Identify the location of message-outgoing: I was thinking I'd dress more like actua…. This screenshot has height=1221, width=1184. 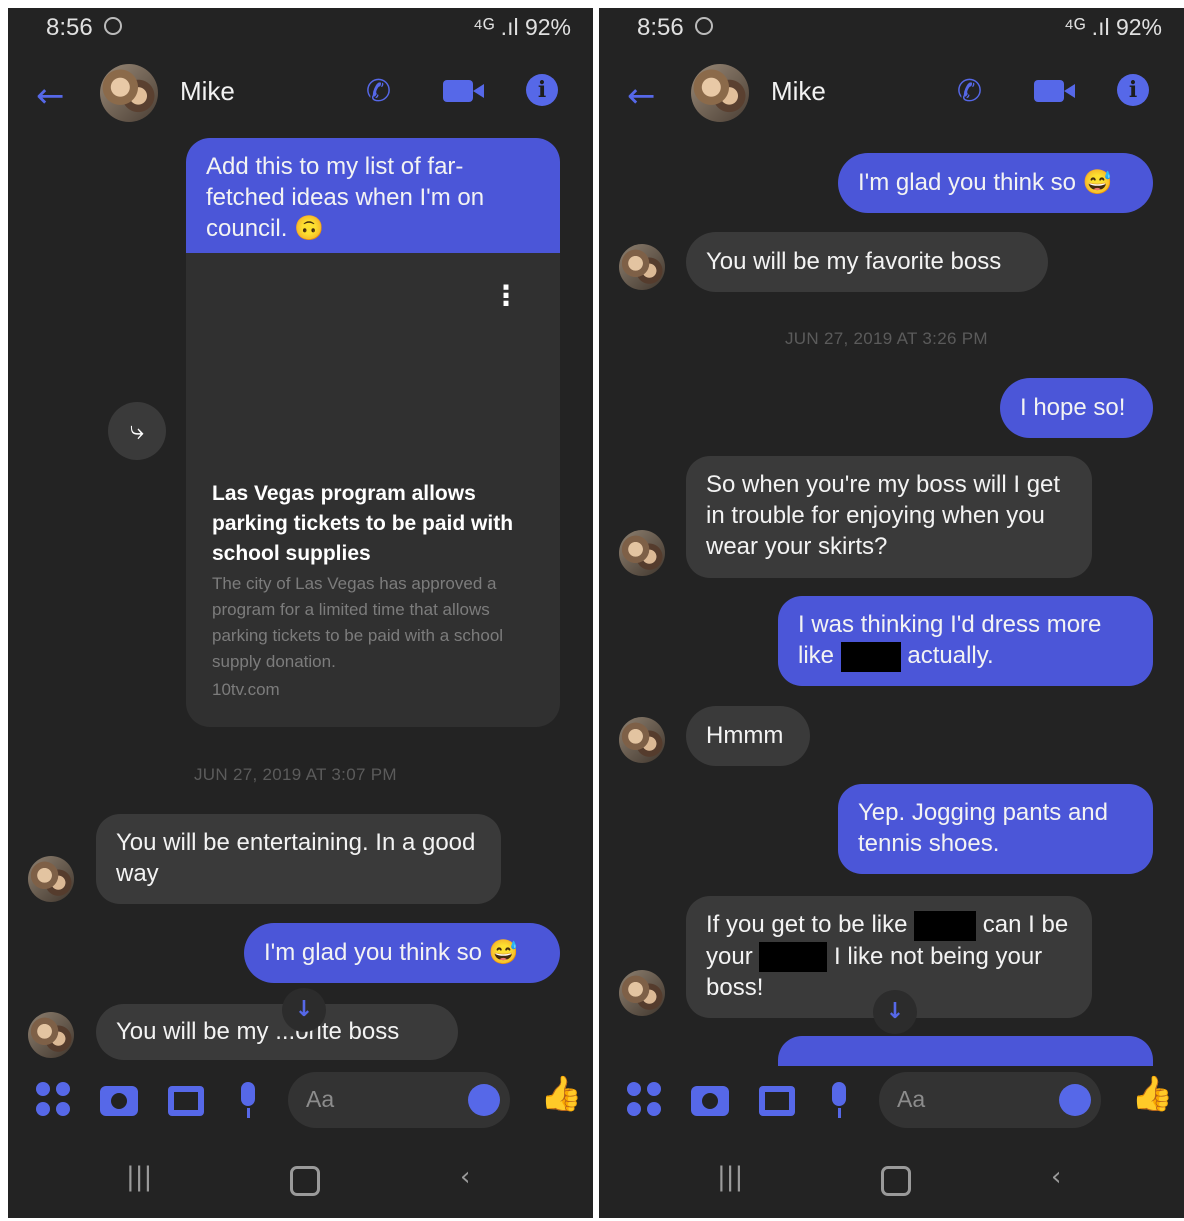
(965, 641).